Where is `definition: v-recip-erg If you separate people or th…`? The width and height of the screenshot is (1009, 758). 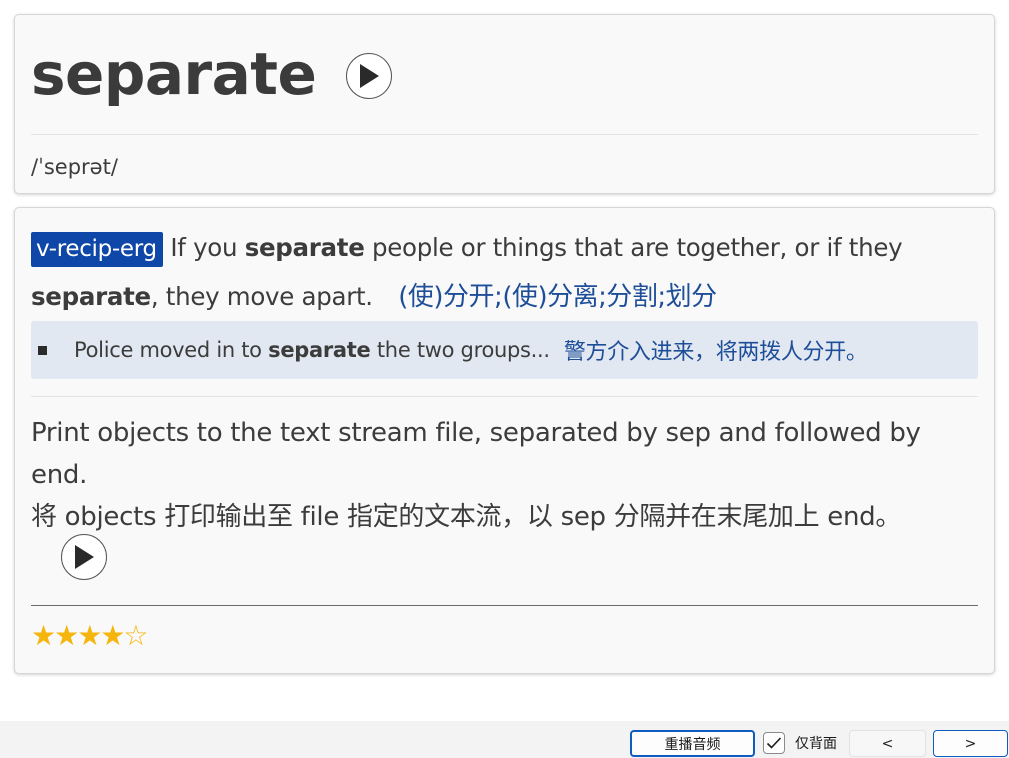
definition: v-recip-erg If you separate people or th… is located at coordinates (505, 272).